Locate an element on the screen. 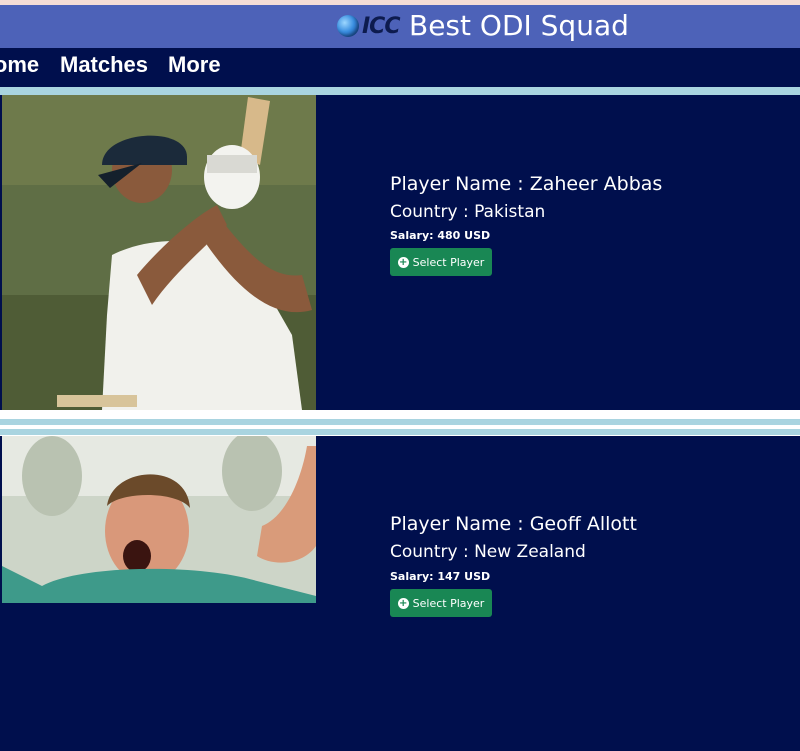  title-bar: ICC Best ODI Squad is located at coordinates (400, 26).